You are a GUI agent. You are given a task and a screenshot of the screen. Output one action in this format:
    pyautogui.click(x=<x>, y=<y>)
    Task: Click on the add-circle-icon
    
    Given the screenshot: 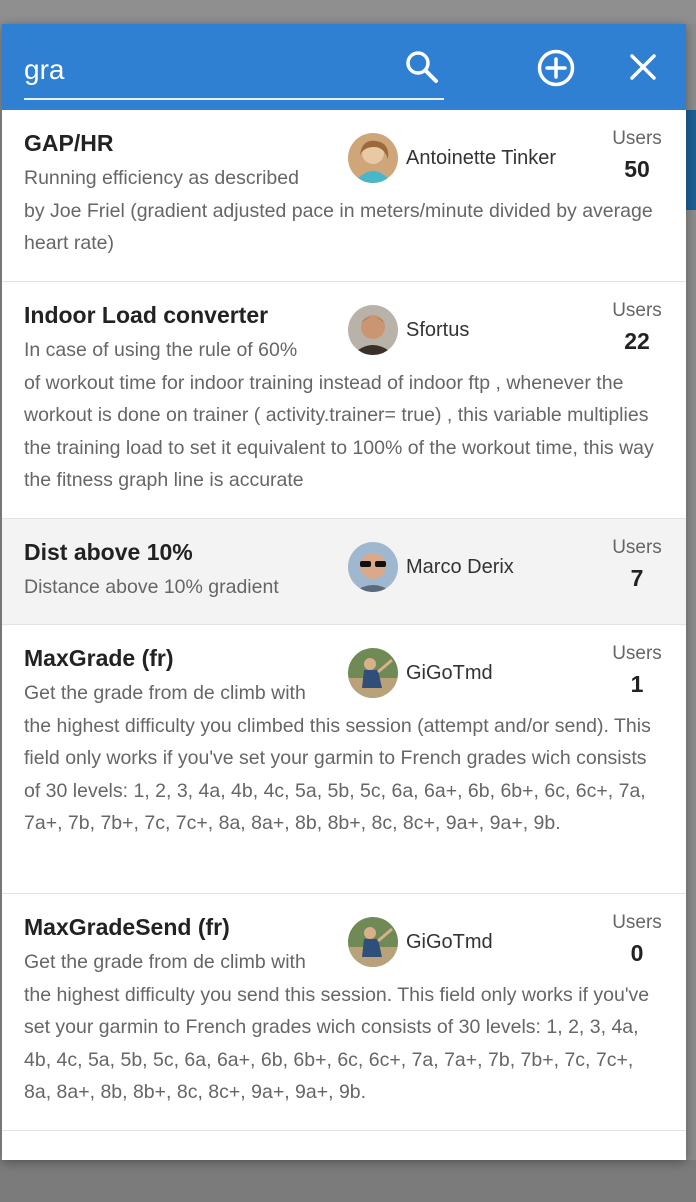 What is the action you would take?
    pyautogui.click(x=556, y=68)
    